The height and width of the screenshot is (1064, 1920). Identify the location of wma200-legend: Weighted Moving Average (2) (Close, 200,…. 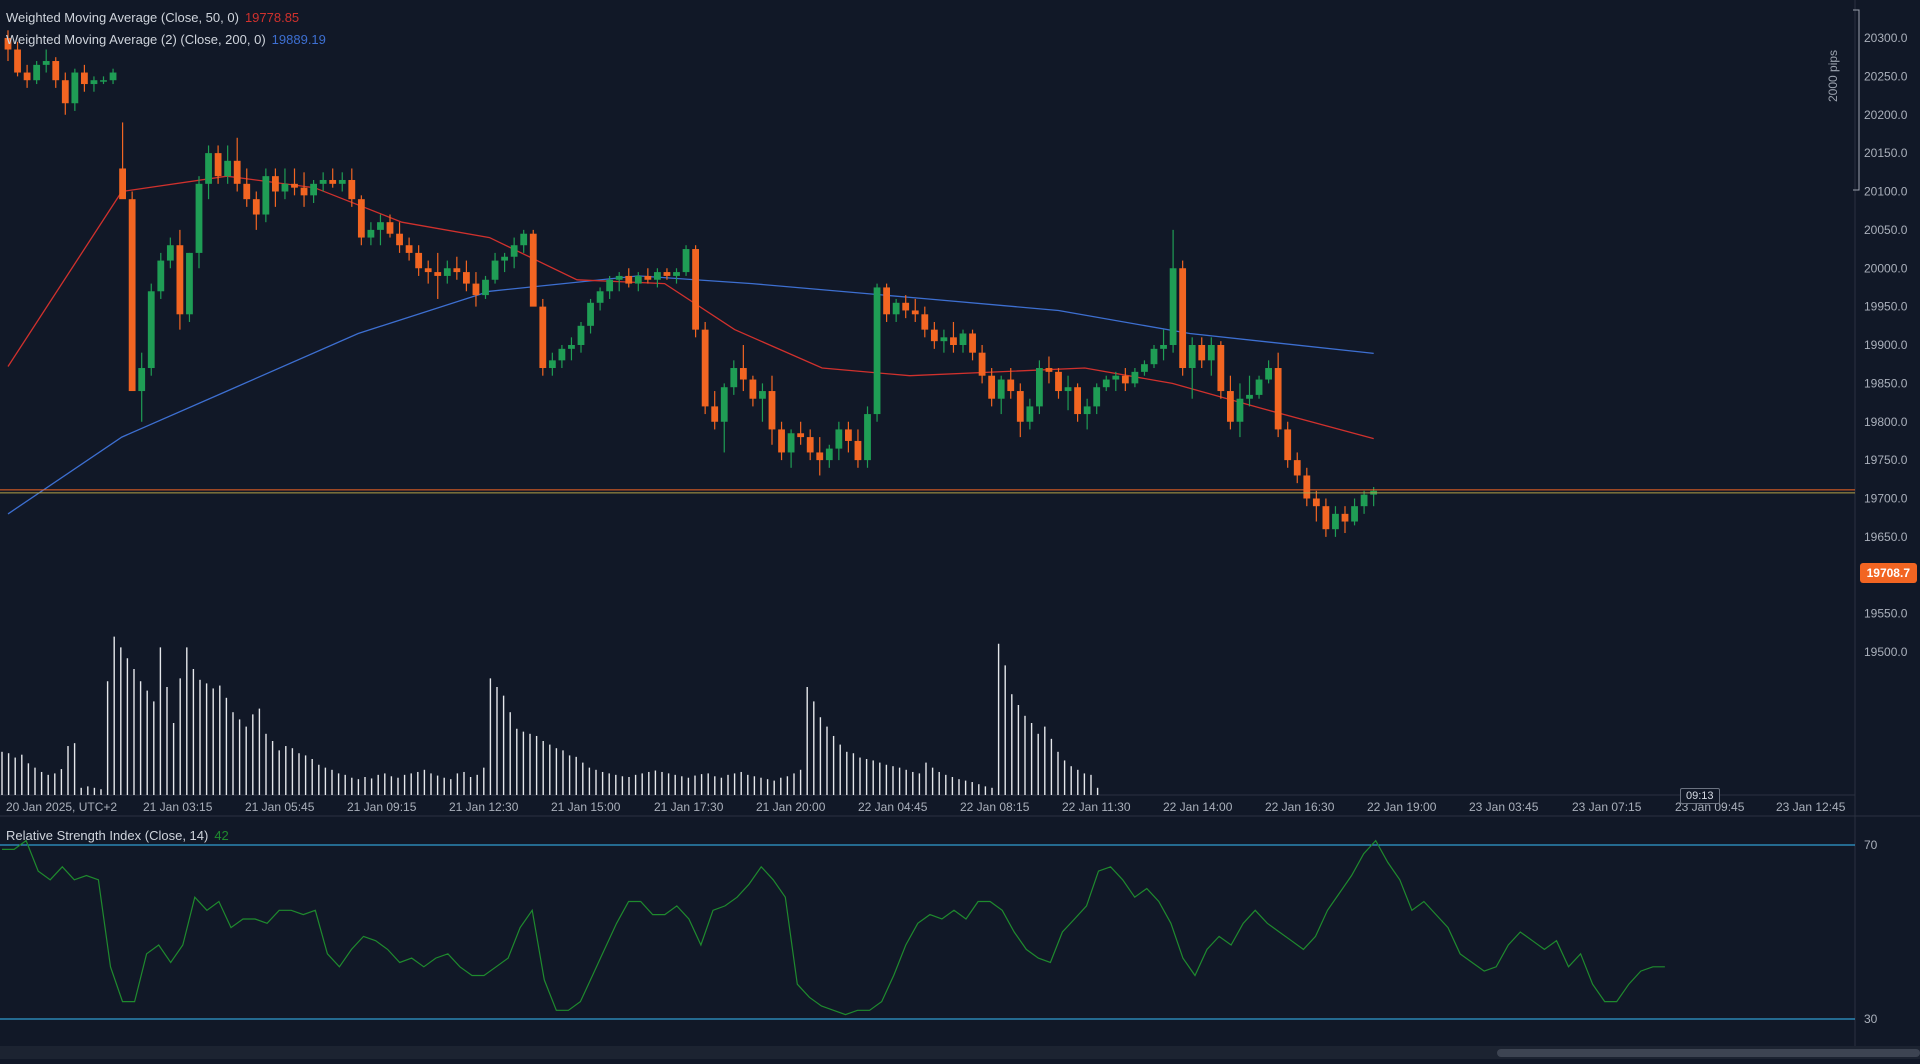
(166, 39).